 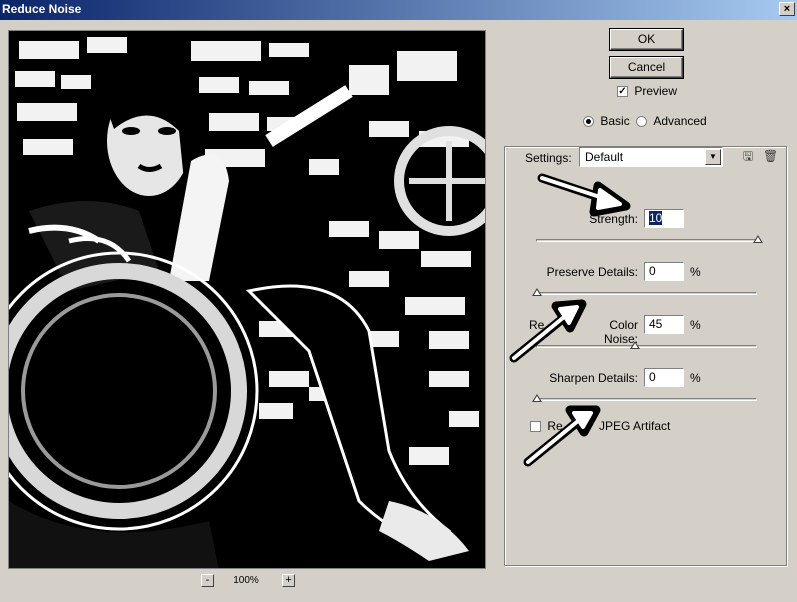 I want to click on strength-field: 10, so click(x=664, y=218).